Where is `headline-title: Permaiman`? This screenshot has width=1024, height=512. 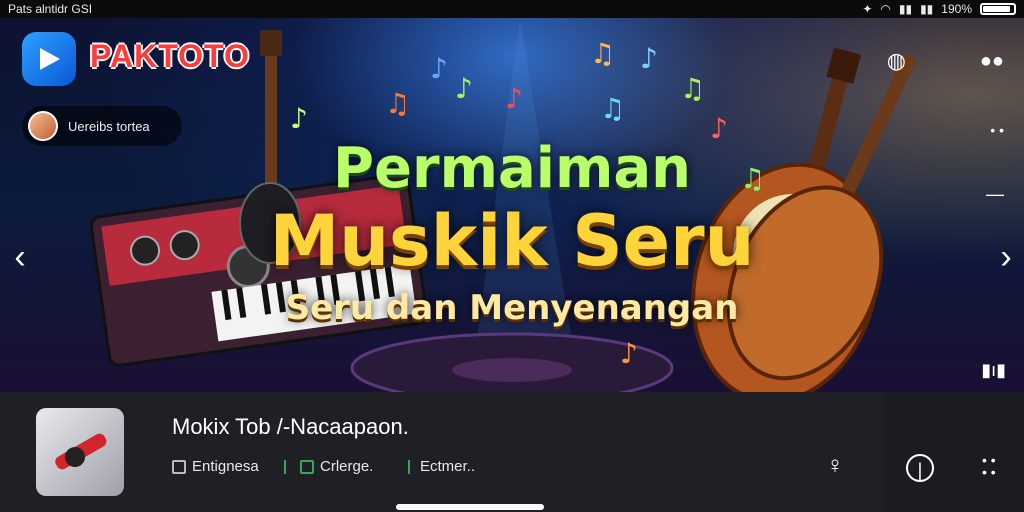
headline-title: Permaiman is located at coordinates (512, 168).